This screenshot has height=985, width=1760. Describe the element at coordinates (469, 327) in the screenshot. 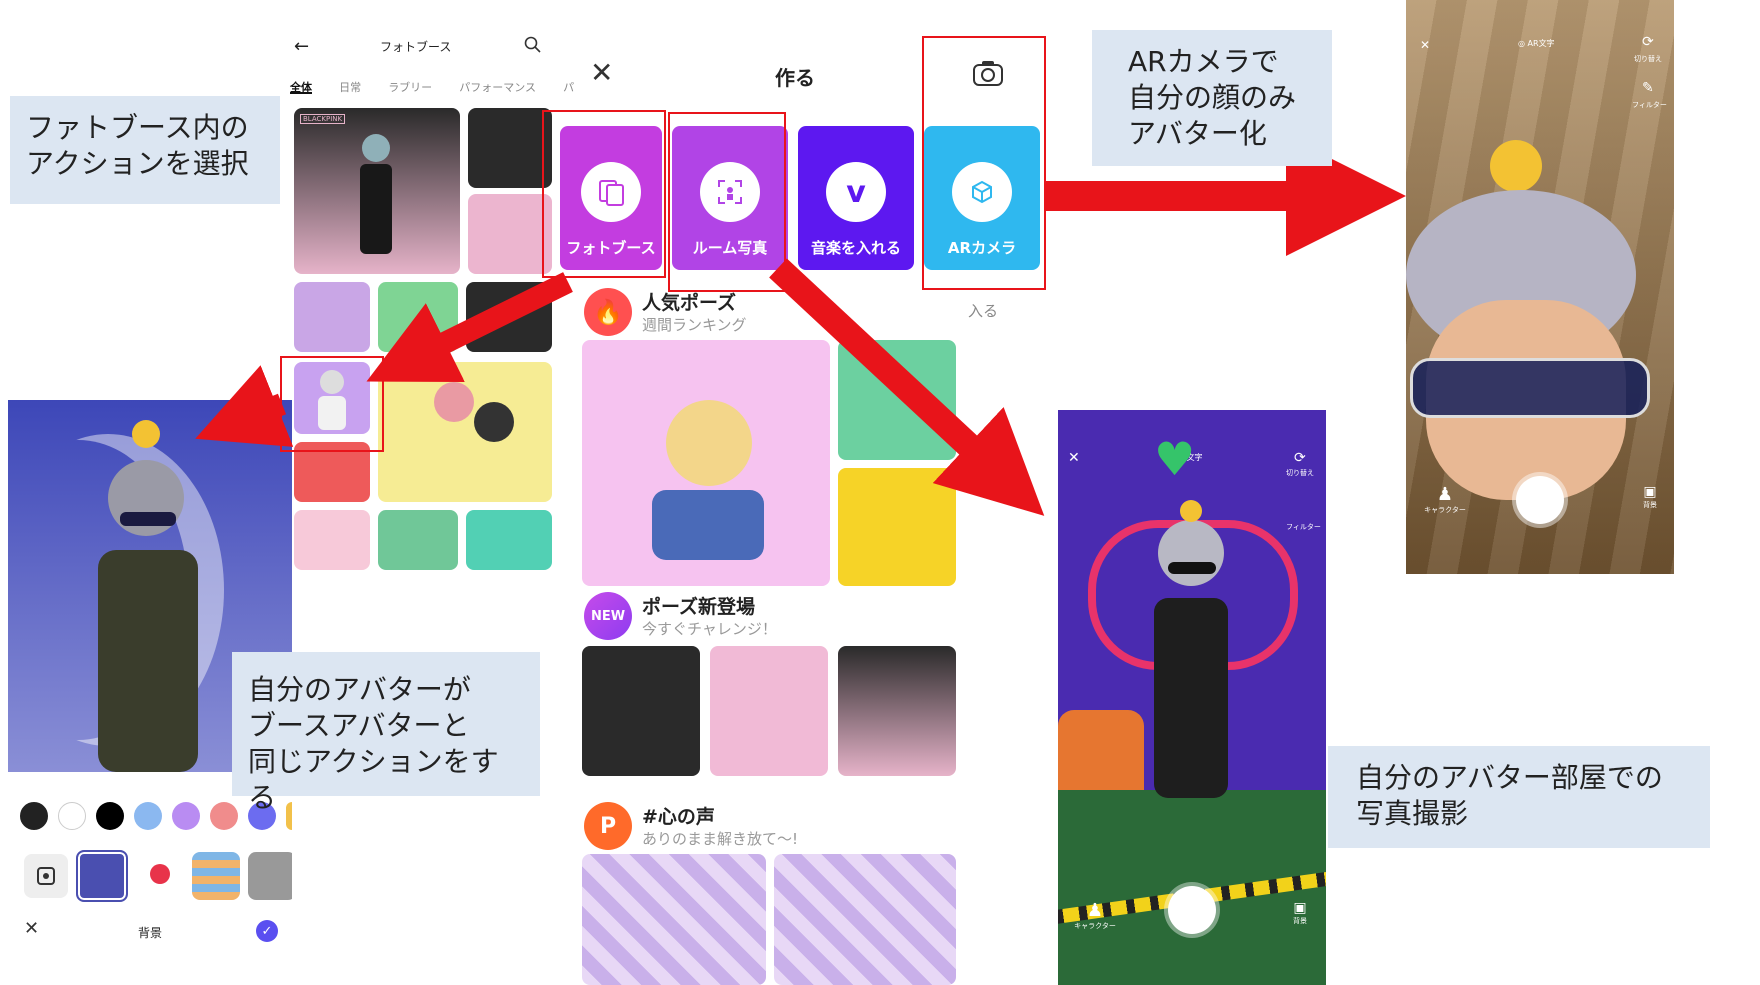

I see `arrow-to-booth-tile` at that location.